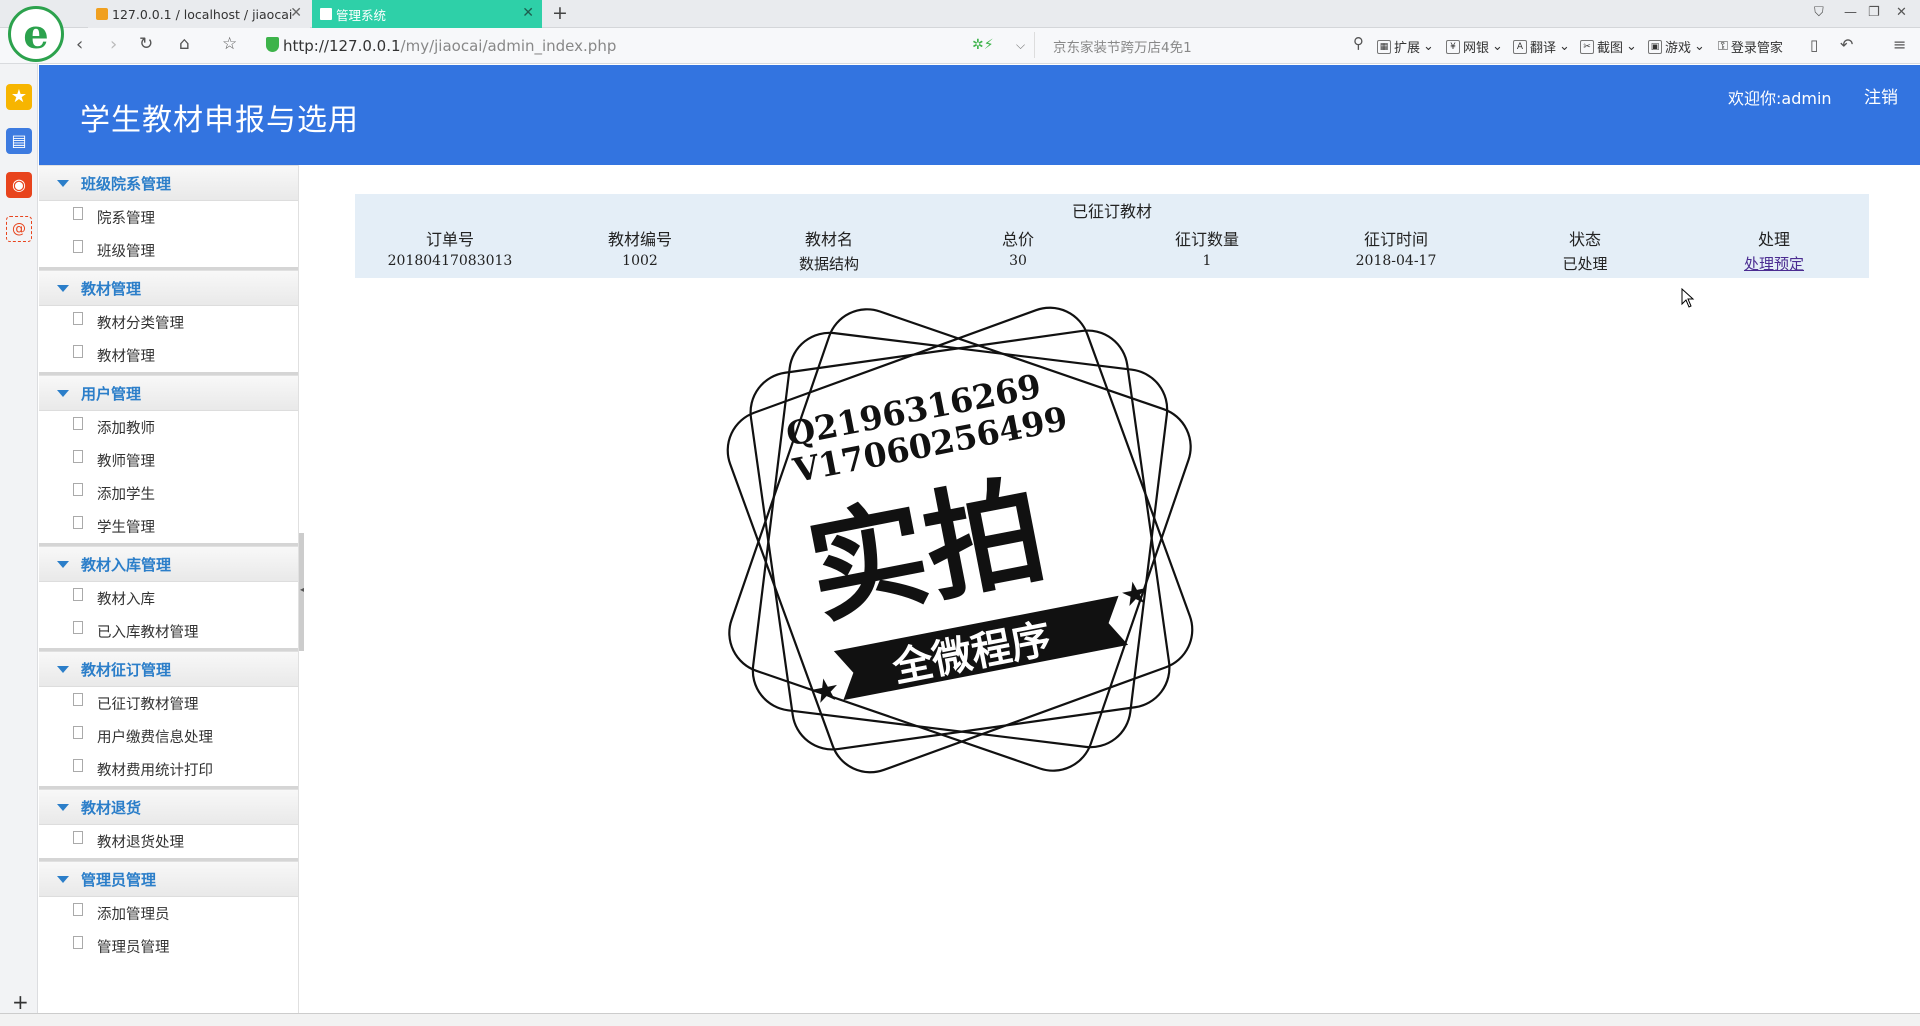 This screenshot has height=1026, width=1920. I want to click on menu-item-add-student: 添加学生, so click(168, 493).